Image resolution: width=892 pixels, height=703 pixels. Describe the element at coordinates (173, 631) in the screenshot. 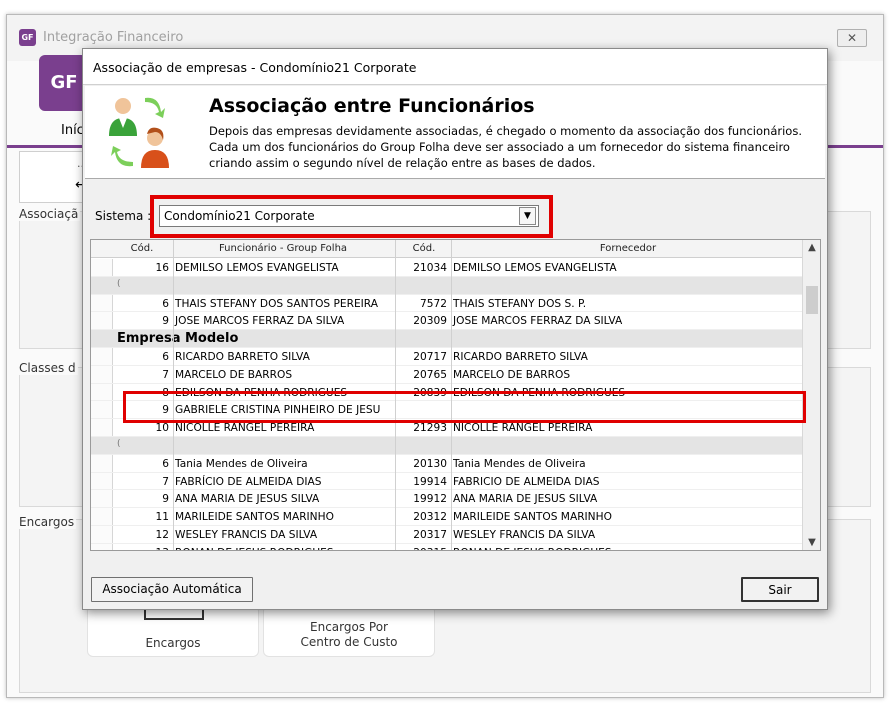

I see `card-encargos: Encargos` at that location.